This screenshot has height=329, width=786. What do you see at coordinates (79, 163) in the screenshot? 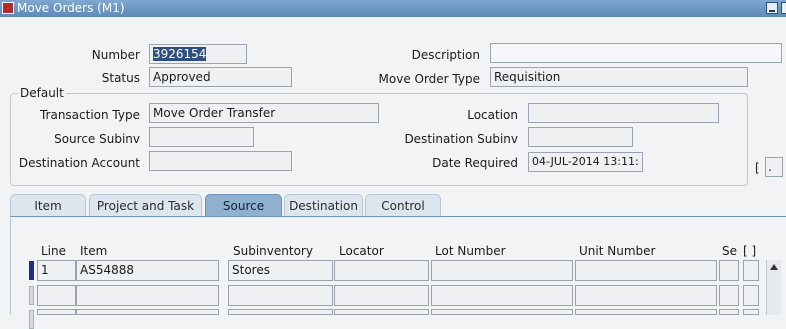
I see `destination-account-label: Destination Account` at bounding box center [79, 163].